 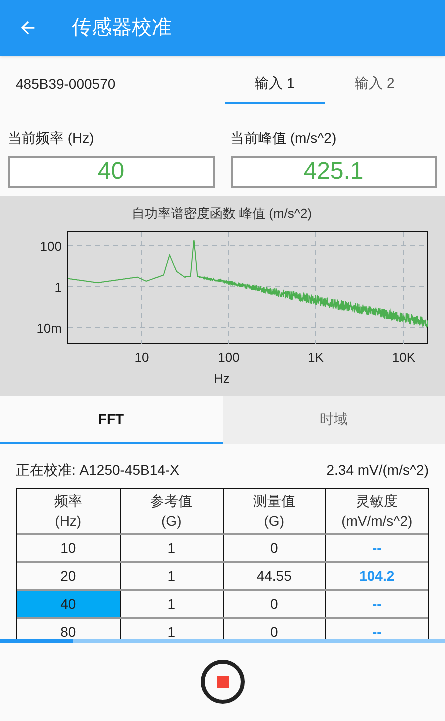 I want to click on view-tab: 时域, so click(x=333, y=420).